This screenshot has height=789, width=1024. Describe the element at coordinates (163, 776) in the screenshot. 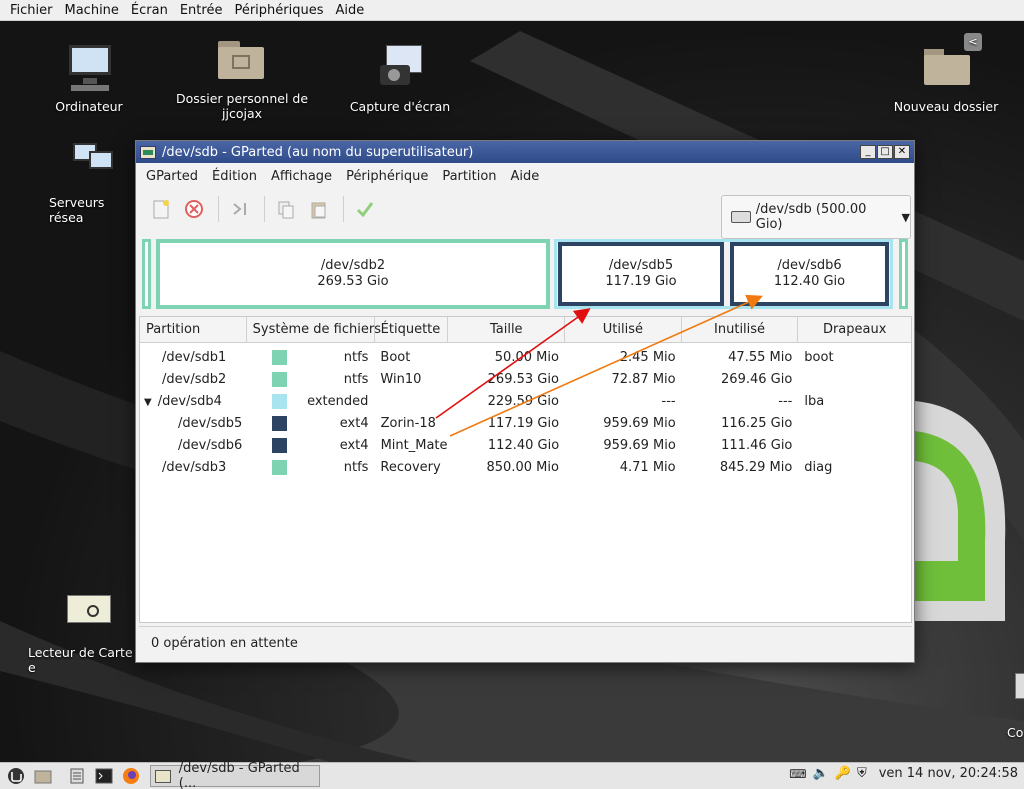

I see `gparted-app-icon` at that location.